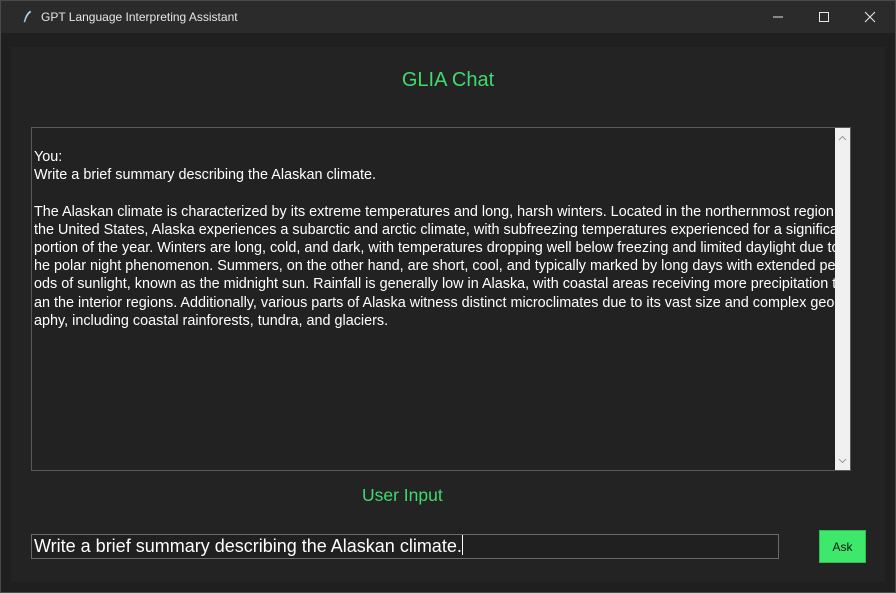  What do you see at coordinates (842, 460) in the screenshot?
I see `scroll-down-icon` at bounding box center [842, 460].